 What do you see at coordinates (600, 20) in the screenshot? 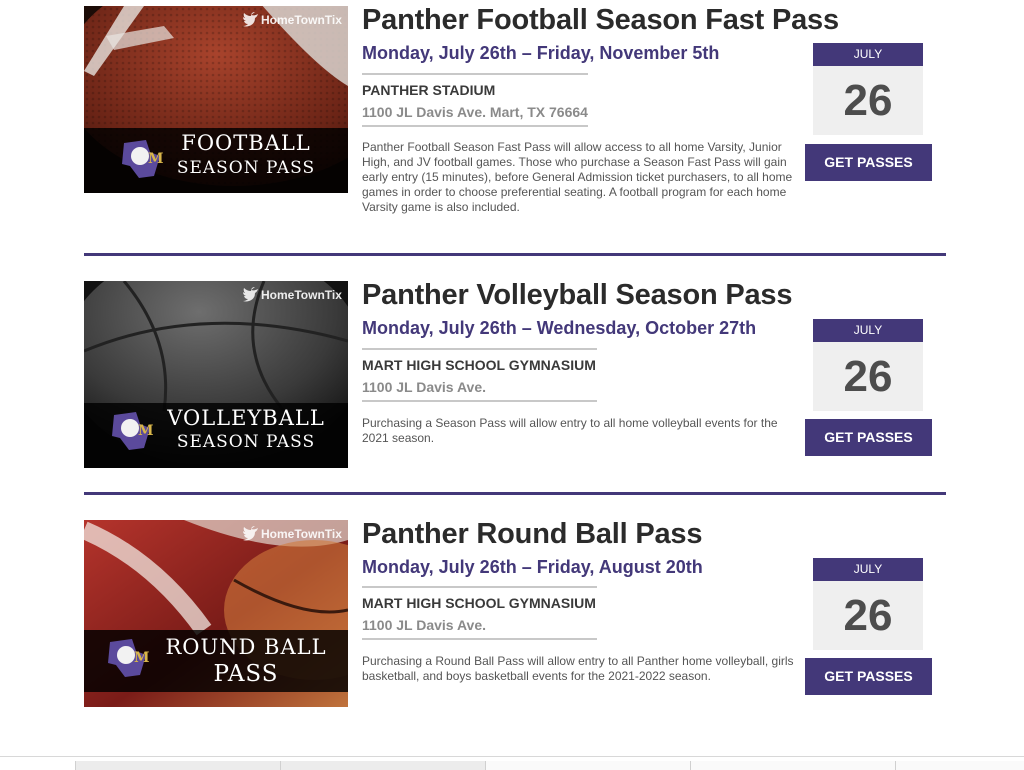
I see `event-title: Panther Football Season Fast Pass` at bounding box center [600, 20].